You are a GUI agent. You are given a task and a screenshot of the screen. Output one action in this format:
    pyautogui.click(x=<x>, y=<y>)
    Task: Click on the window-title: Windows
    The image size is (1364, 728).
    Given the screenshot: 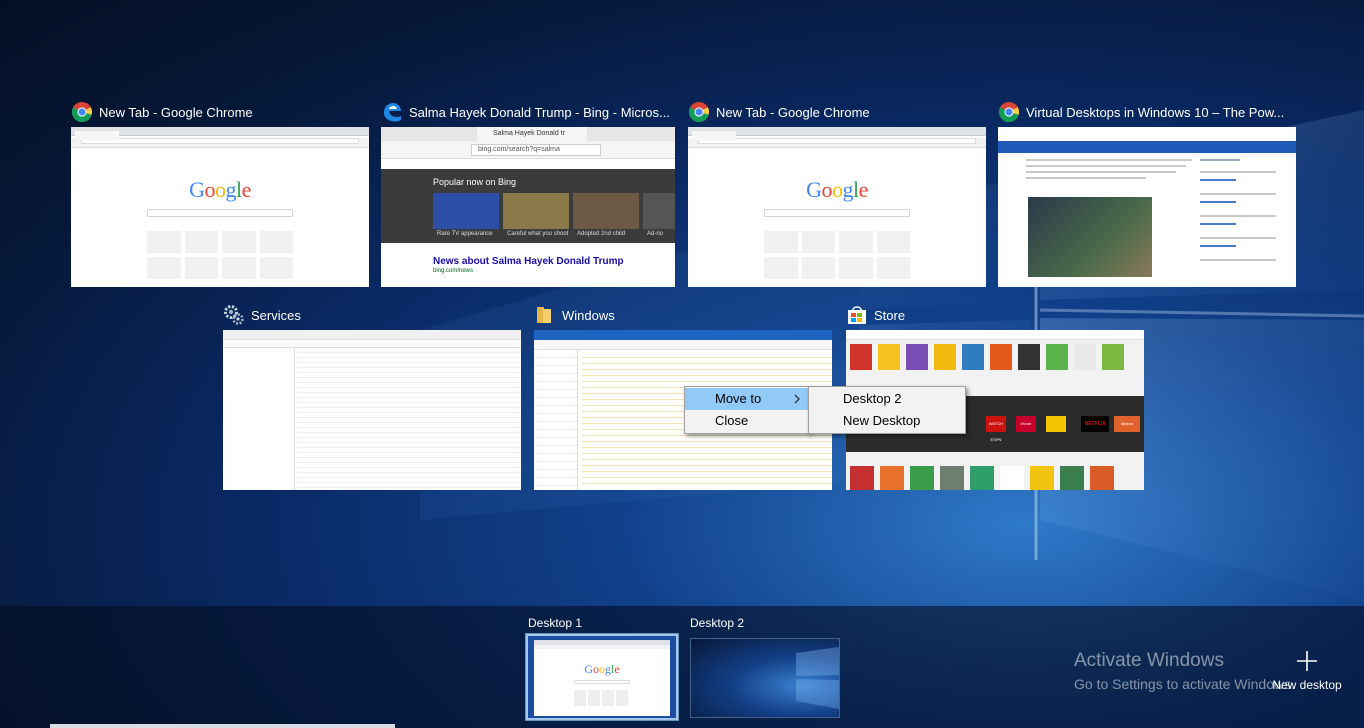 What is the action you would take?
    pyautogui.click(x=588, y=315)
    